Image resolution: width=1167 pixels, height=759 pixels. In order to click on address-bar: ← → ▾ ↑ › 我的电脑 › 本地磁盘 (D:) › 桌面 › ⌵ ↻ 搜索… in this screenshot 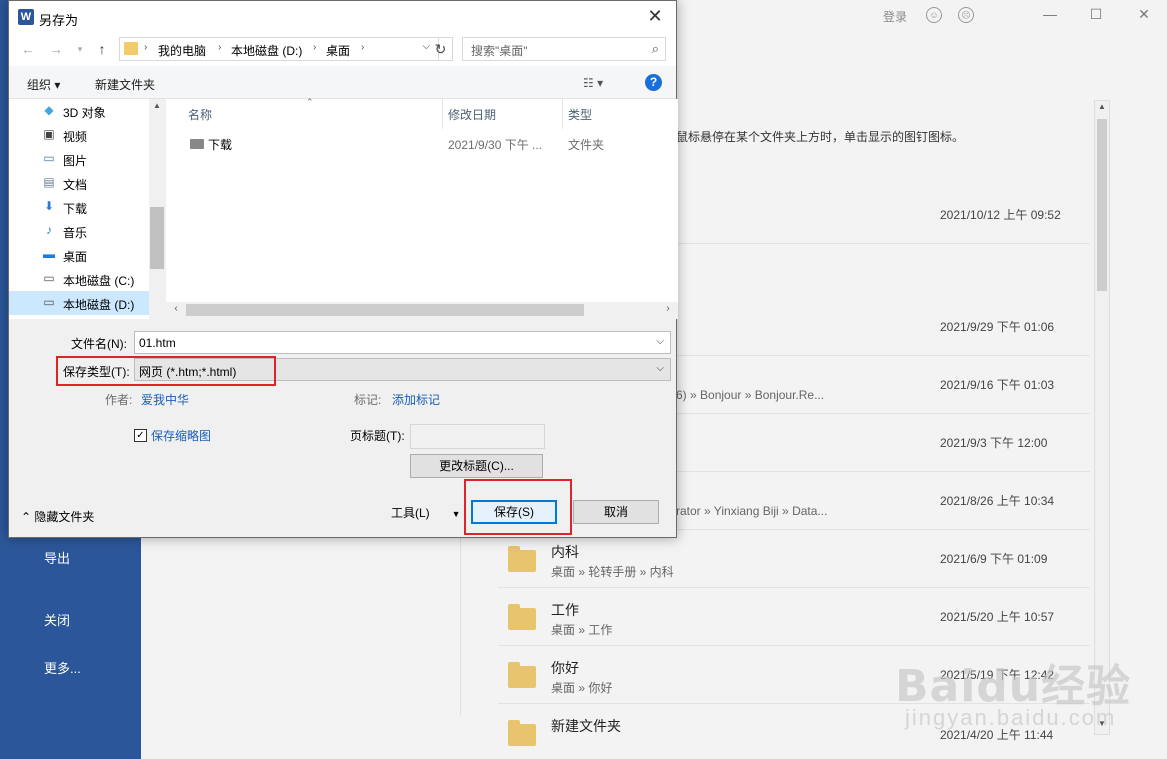, I will do `click(342, 50)`.